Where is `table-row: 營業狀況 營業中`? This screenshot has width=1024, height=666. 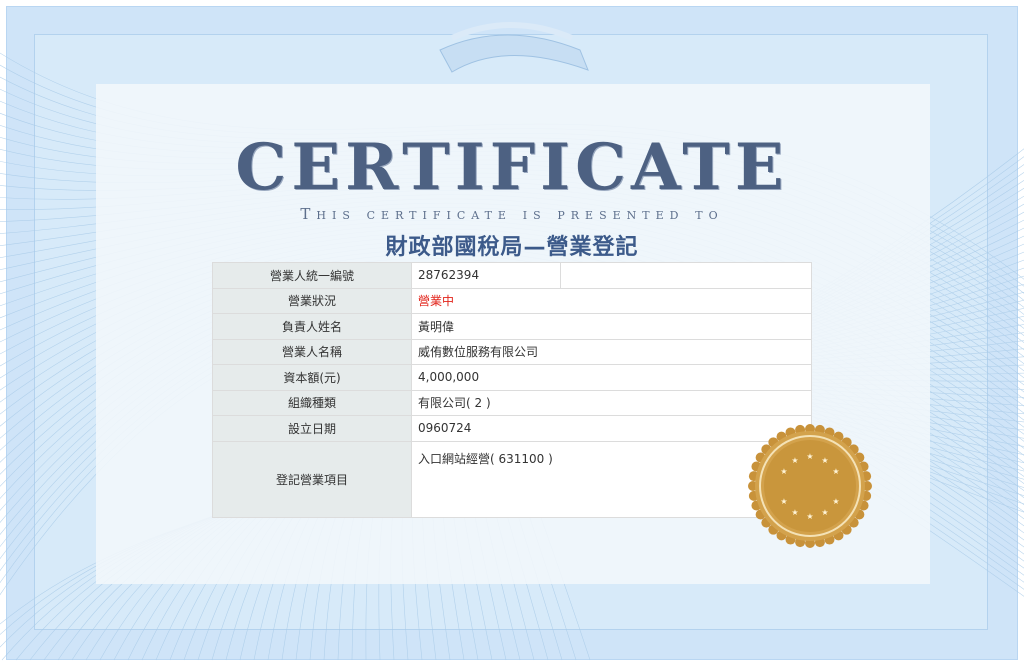
table-row: 營業狀況 營業中 is located at coordinates (512, 300).